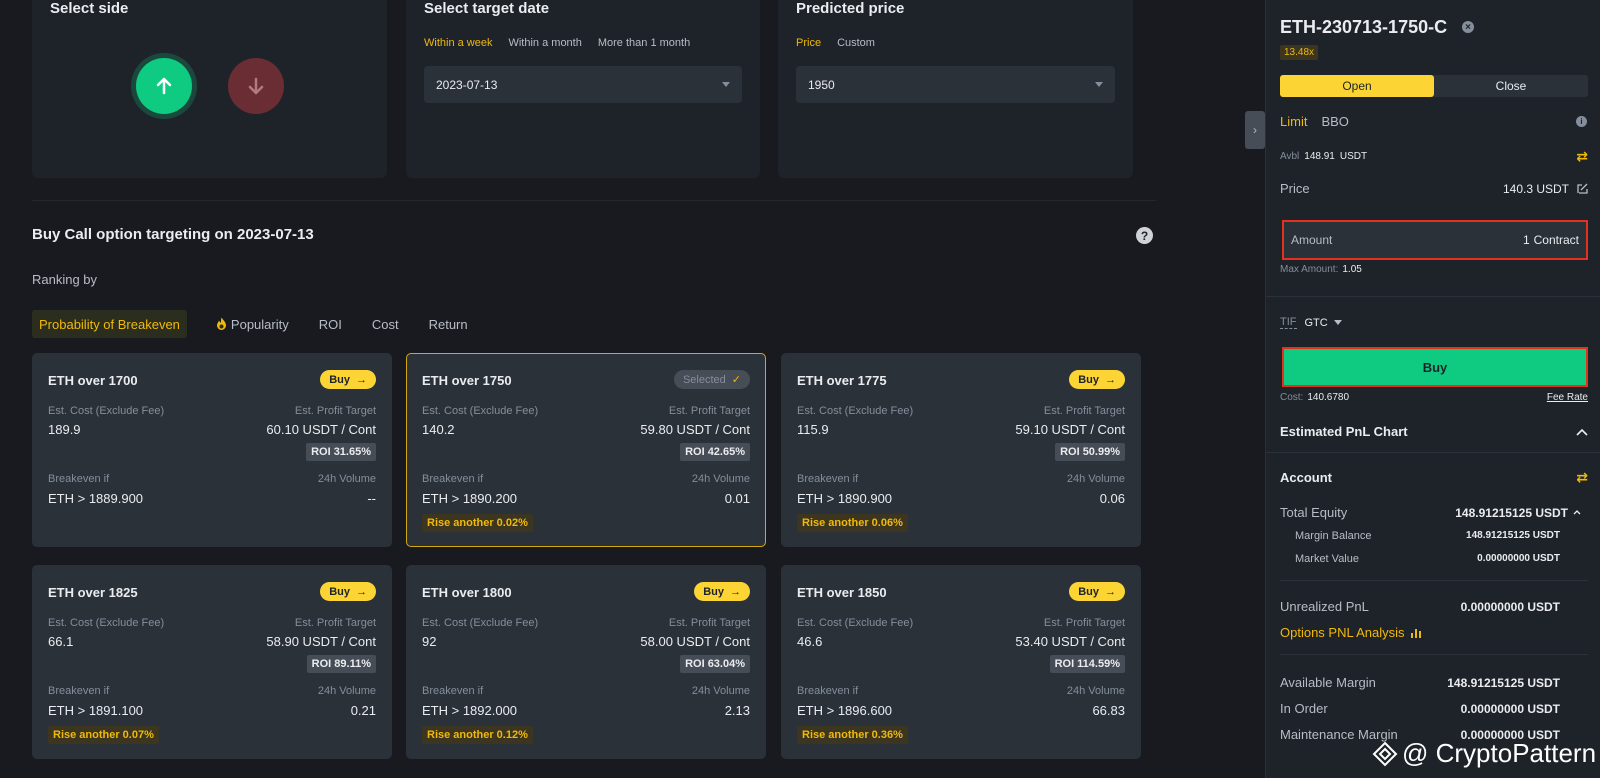  Describe the element at coordinates (330, 324) in the screenshot. I see `tab-roi: ROI` at that location.